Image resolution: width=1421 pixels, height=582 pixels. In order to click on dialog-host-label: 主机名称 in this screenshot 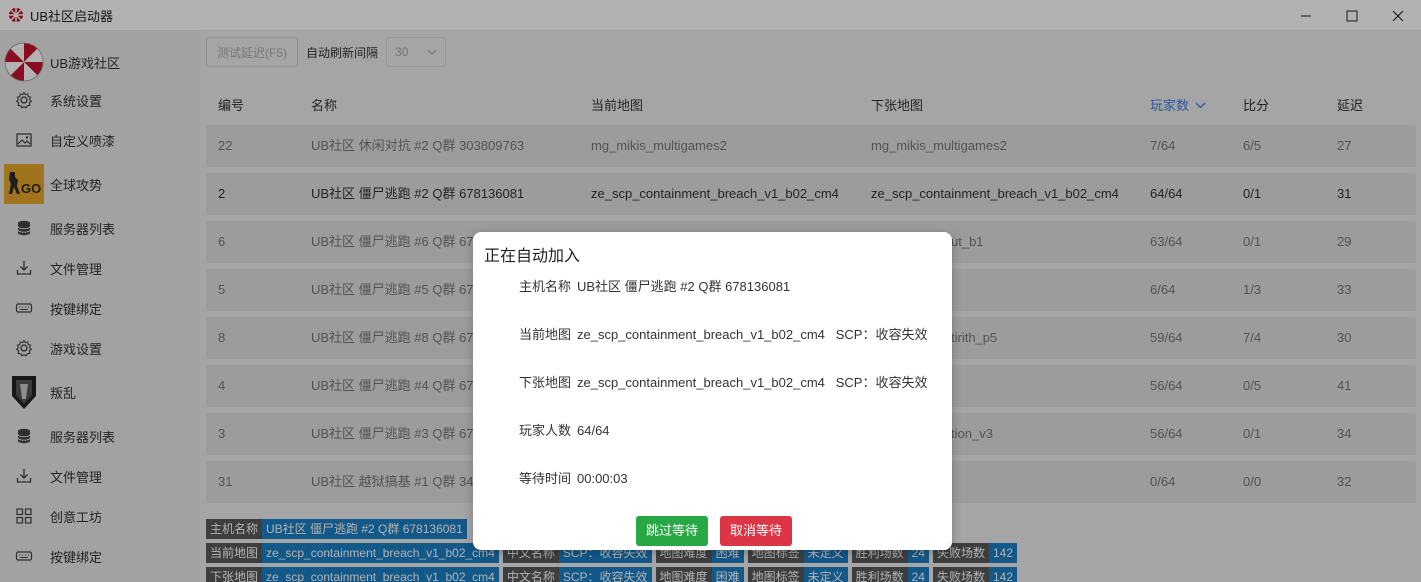, I will do `click(545, 286)`.